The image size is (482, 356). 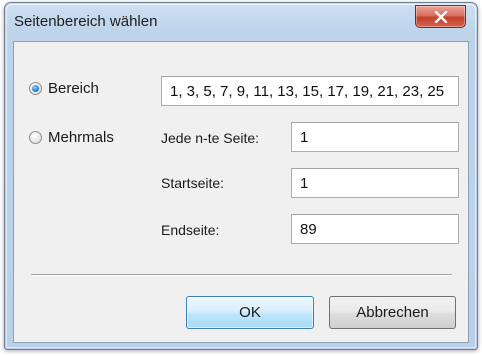 What do you see at coordinates (375, 137) in the screenshot?
I see `every-nth-page-input: 1` at bounding box center [375, 137].